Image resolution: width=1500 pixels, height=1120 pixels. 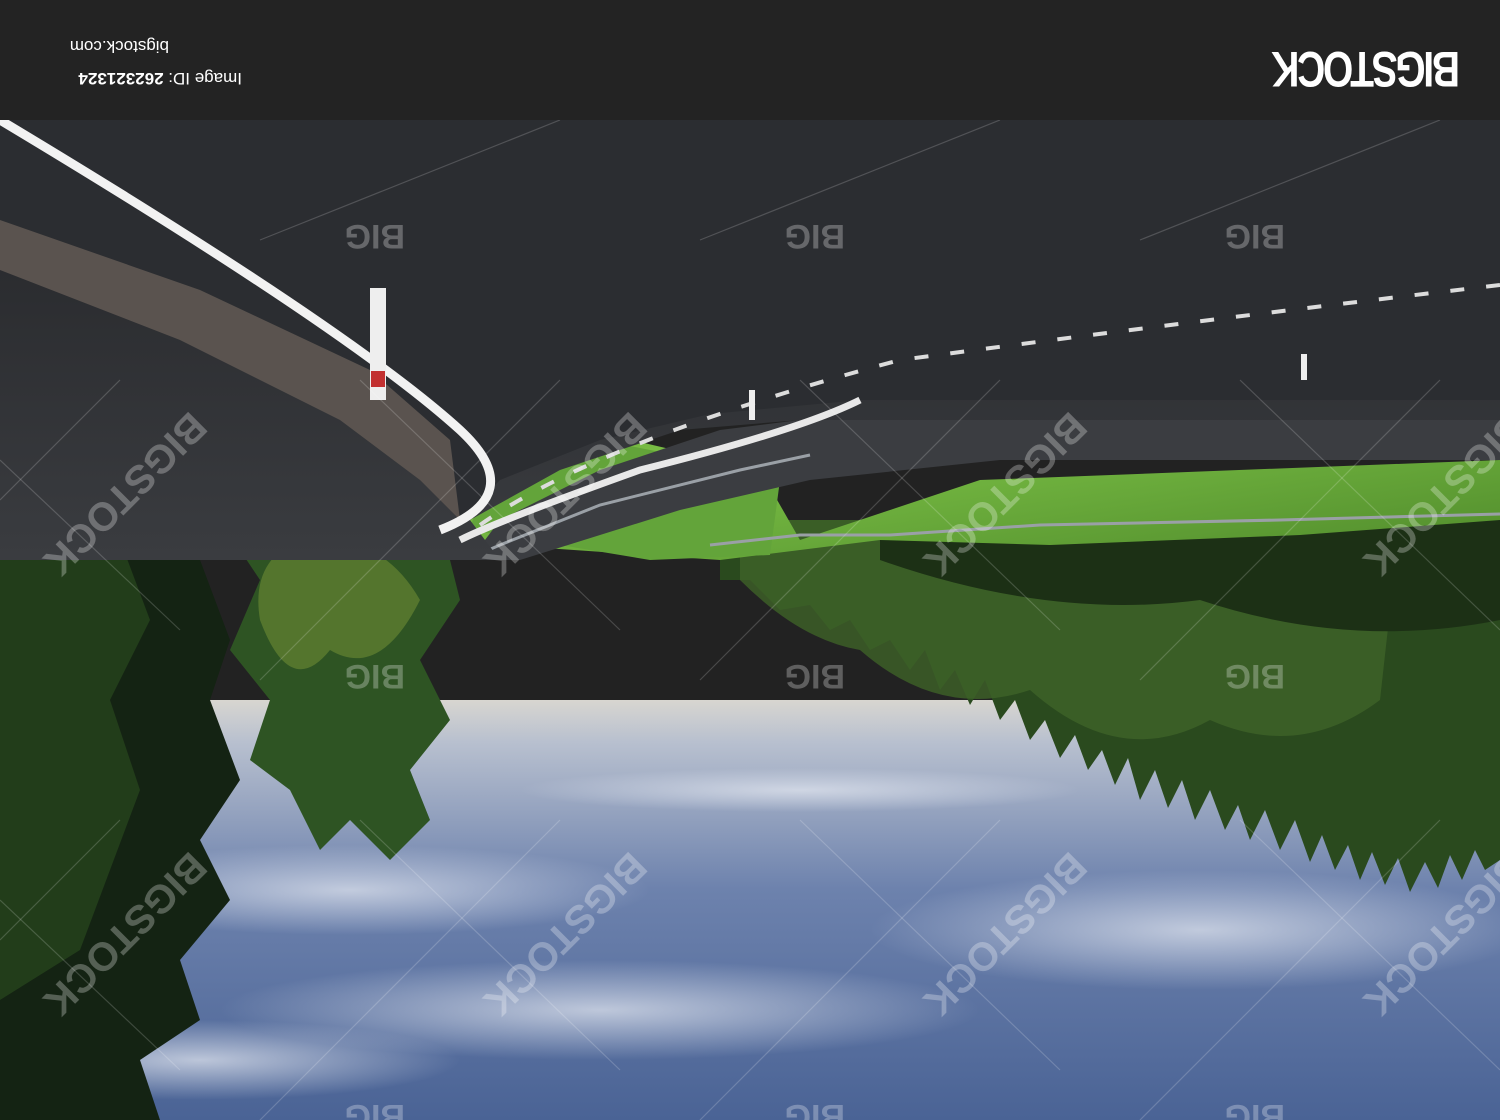 What do you see at coordinates (1366, 69) in the screenshot?
I see `bigstock-logo: BIGSTOCK` at bounding box center [1366, 69].